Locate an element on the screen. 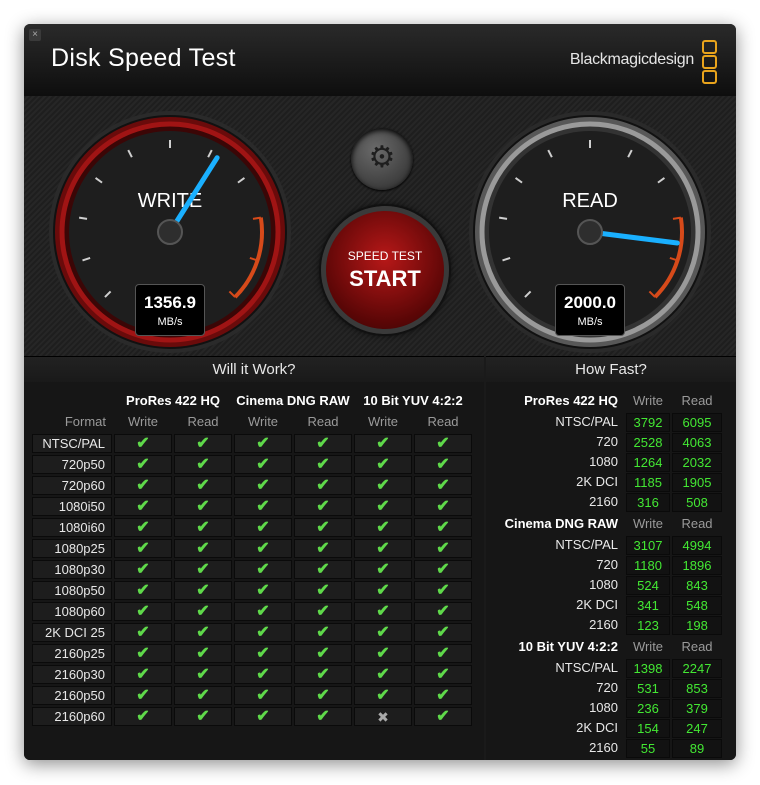  codec-group-header: ProRes 422 HQ is located at coordinates (571, 400).